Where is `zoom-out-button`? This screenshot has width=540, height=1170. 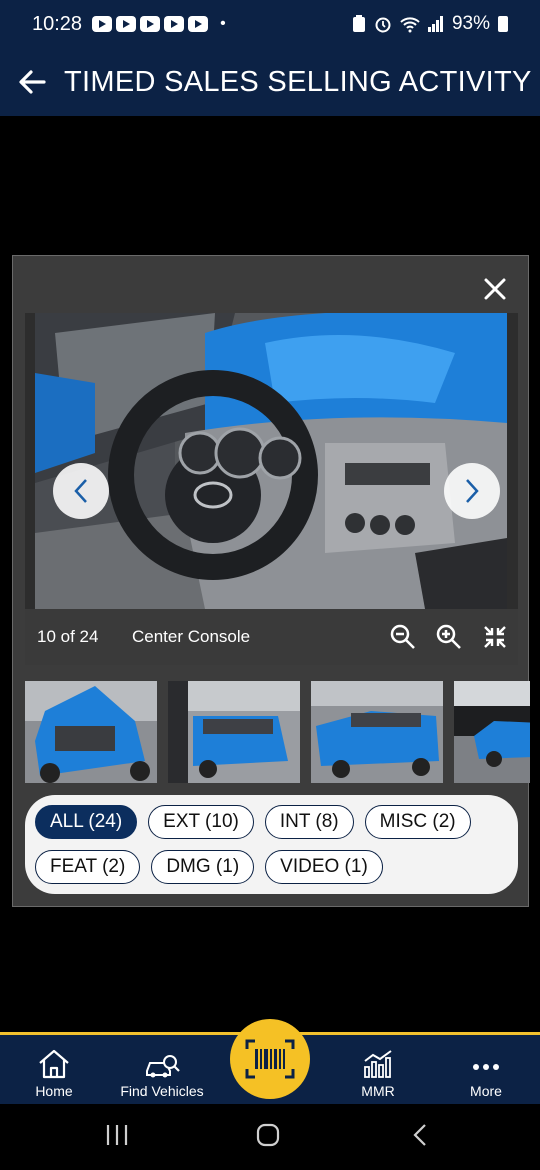
zoom-out-button is located at coordinates (403, 637).